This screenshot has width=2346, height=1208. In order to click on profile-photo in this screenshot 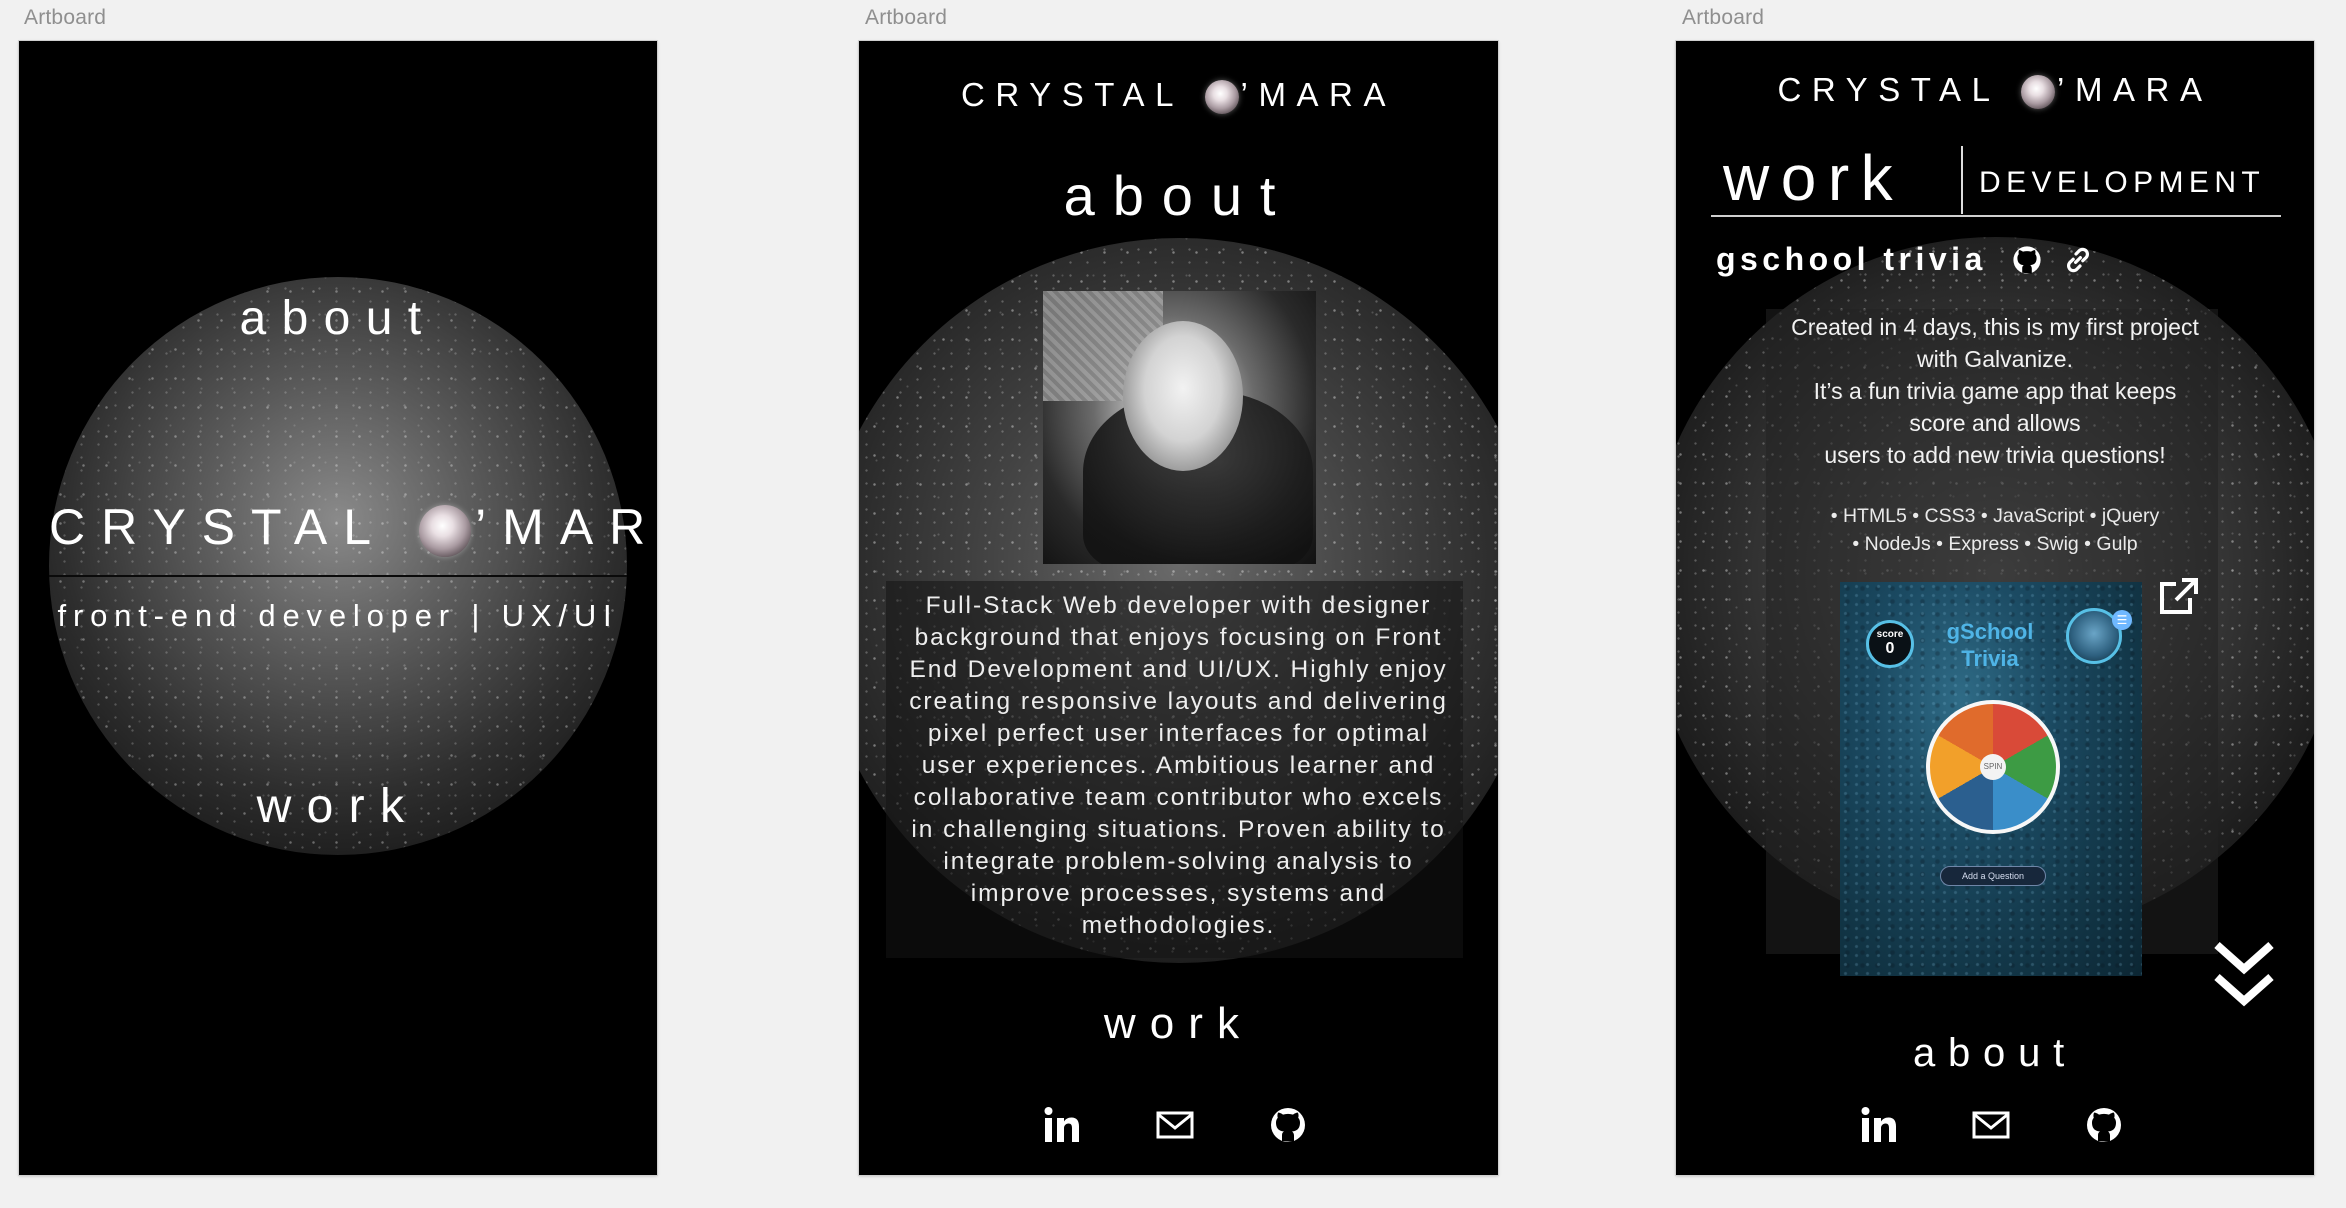, I will do `click(1179, 427)`.